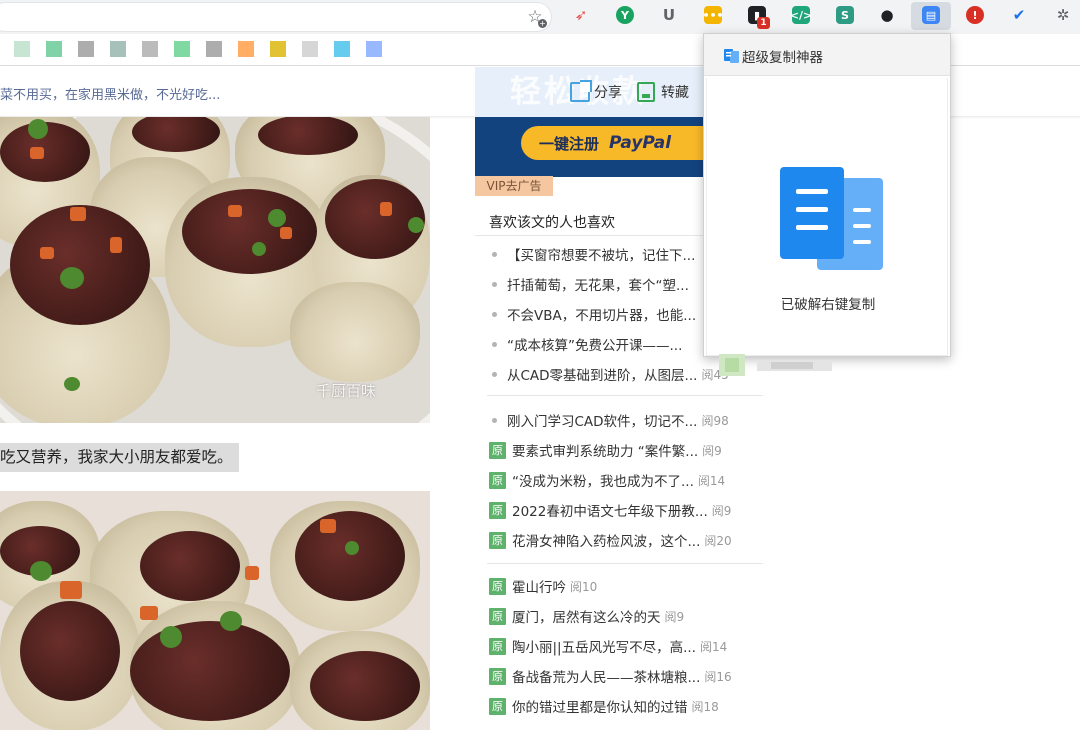 Image resolution: width=1080 pixels, height=730 pixels. Describe the element at coordinates (669, 15) in the screenshot. I see `shield-extension-icon: U` at that location.